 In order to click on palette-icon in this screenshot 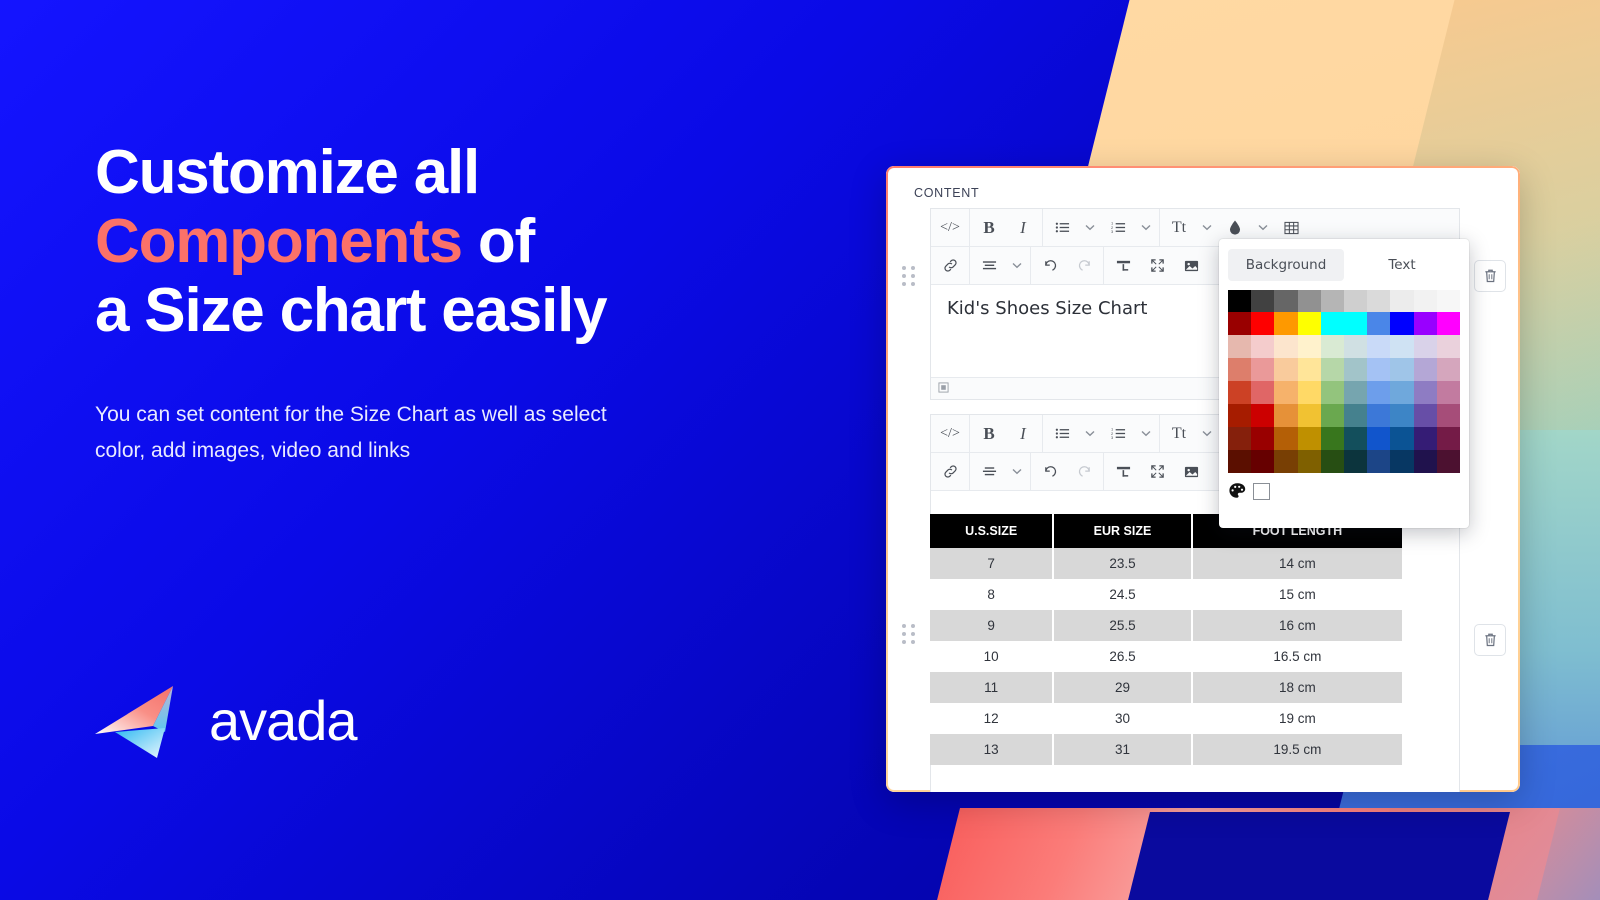, I will do `click(1237, 491)`.